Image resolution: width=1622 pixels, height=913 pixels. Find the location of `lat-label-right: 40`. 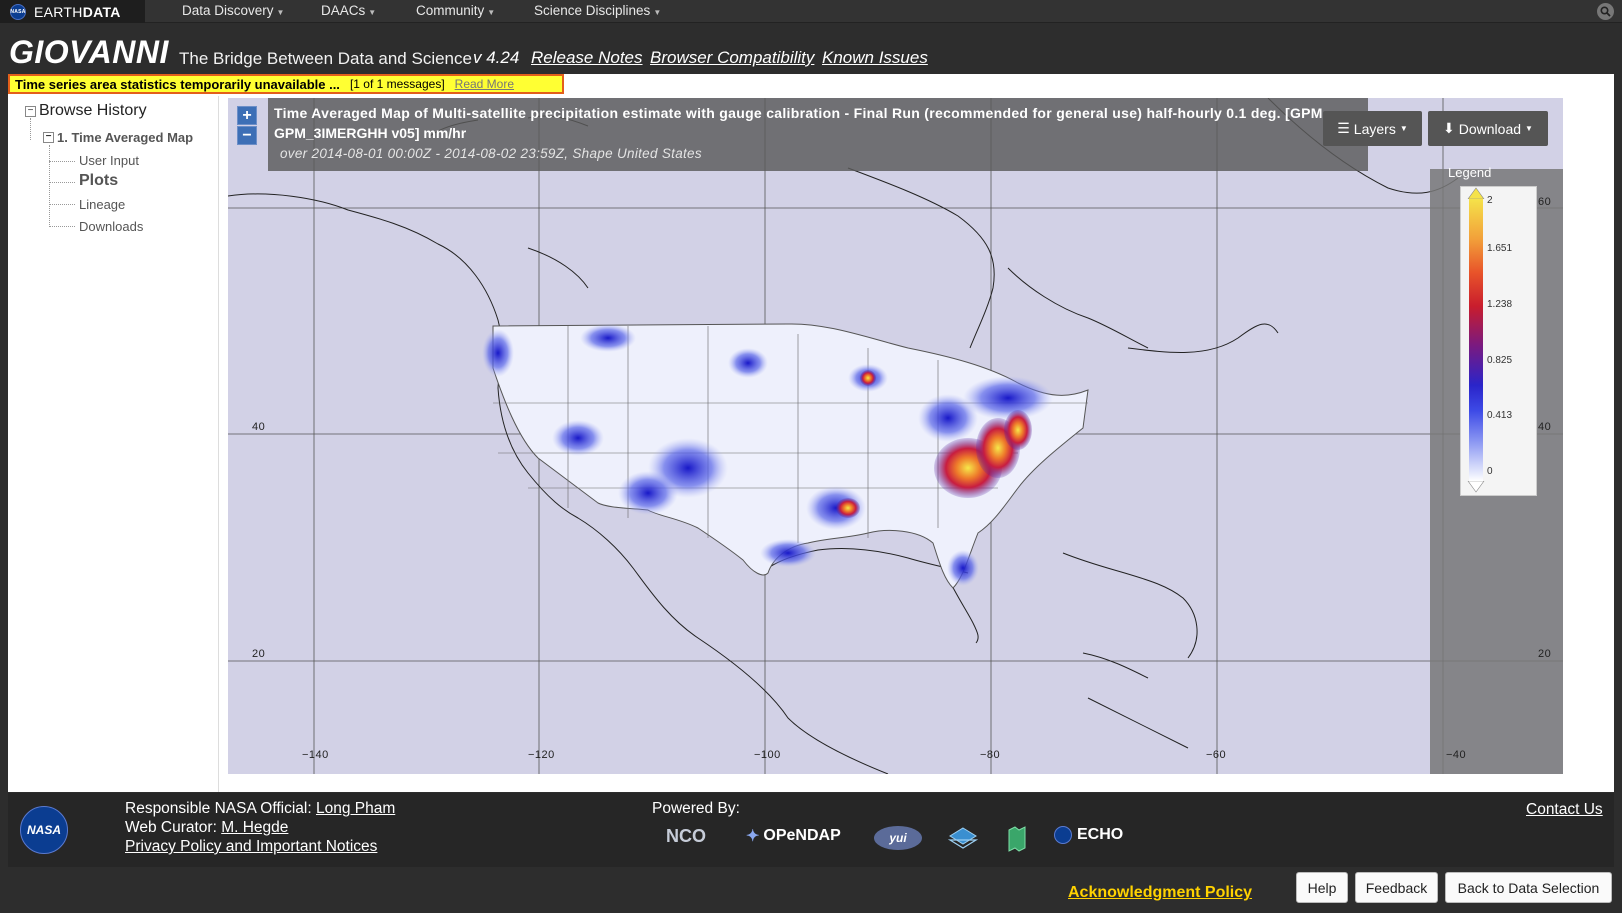

lat-label-right: 40 is located at coordinates (1545, 427).